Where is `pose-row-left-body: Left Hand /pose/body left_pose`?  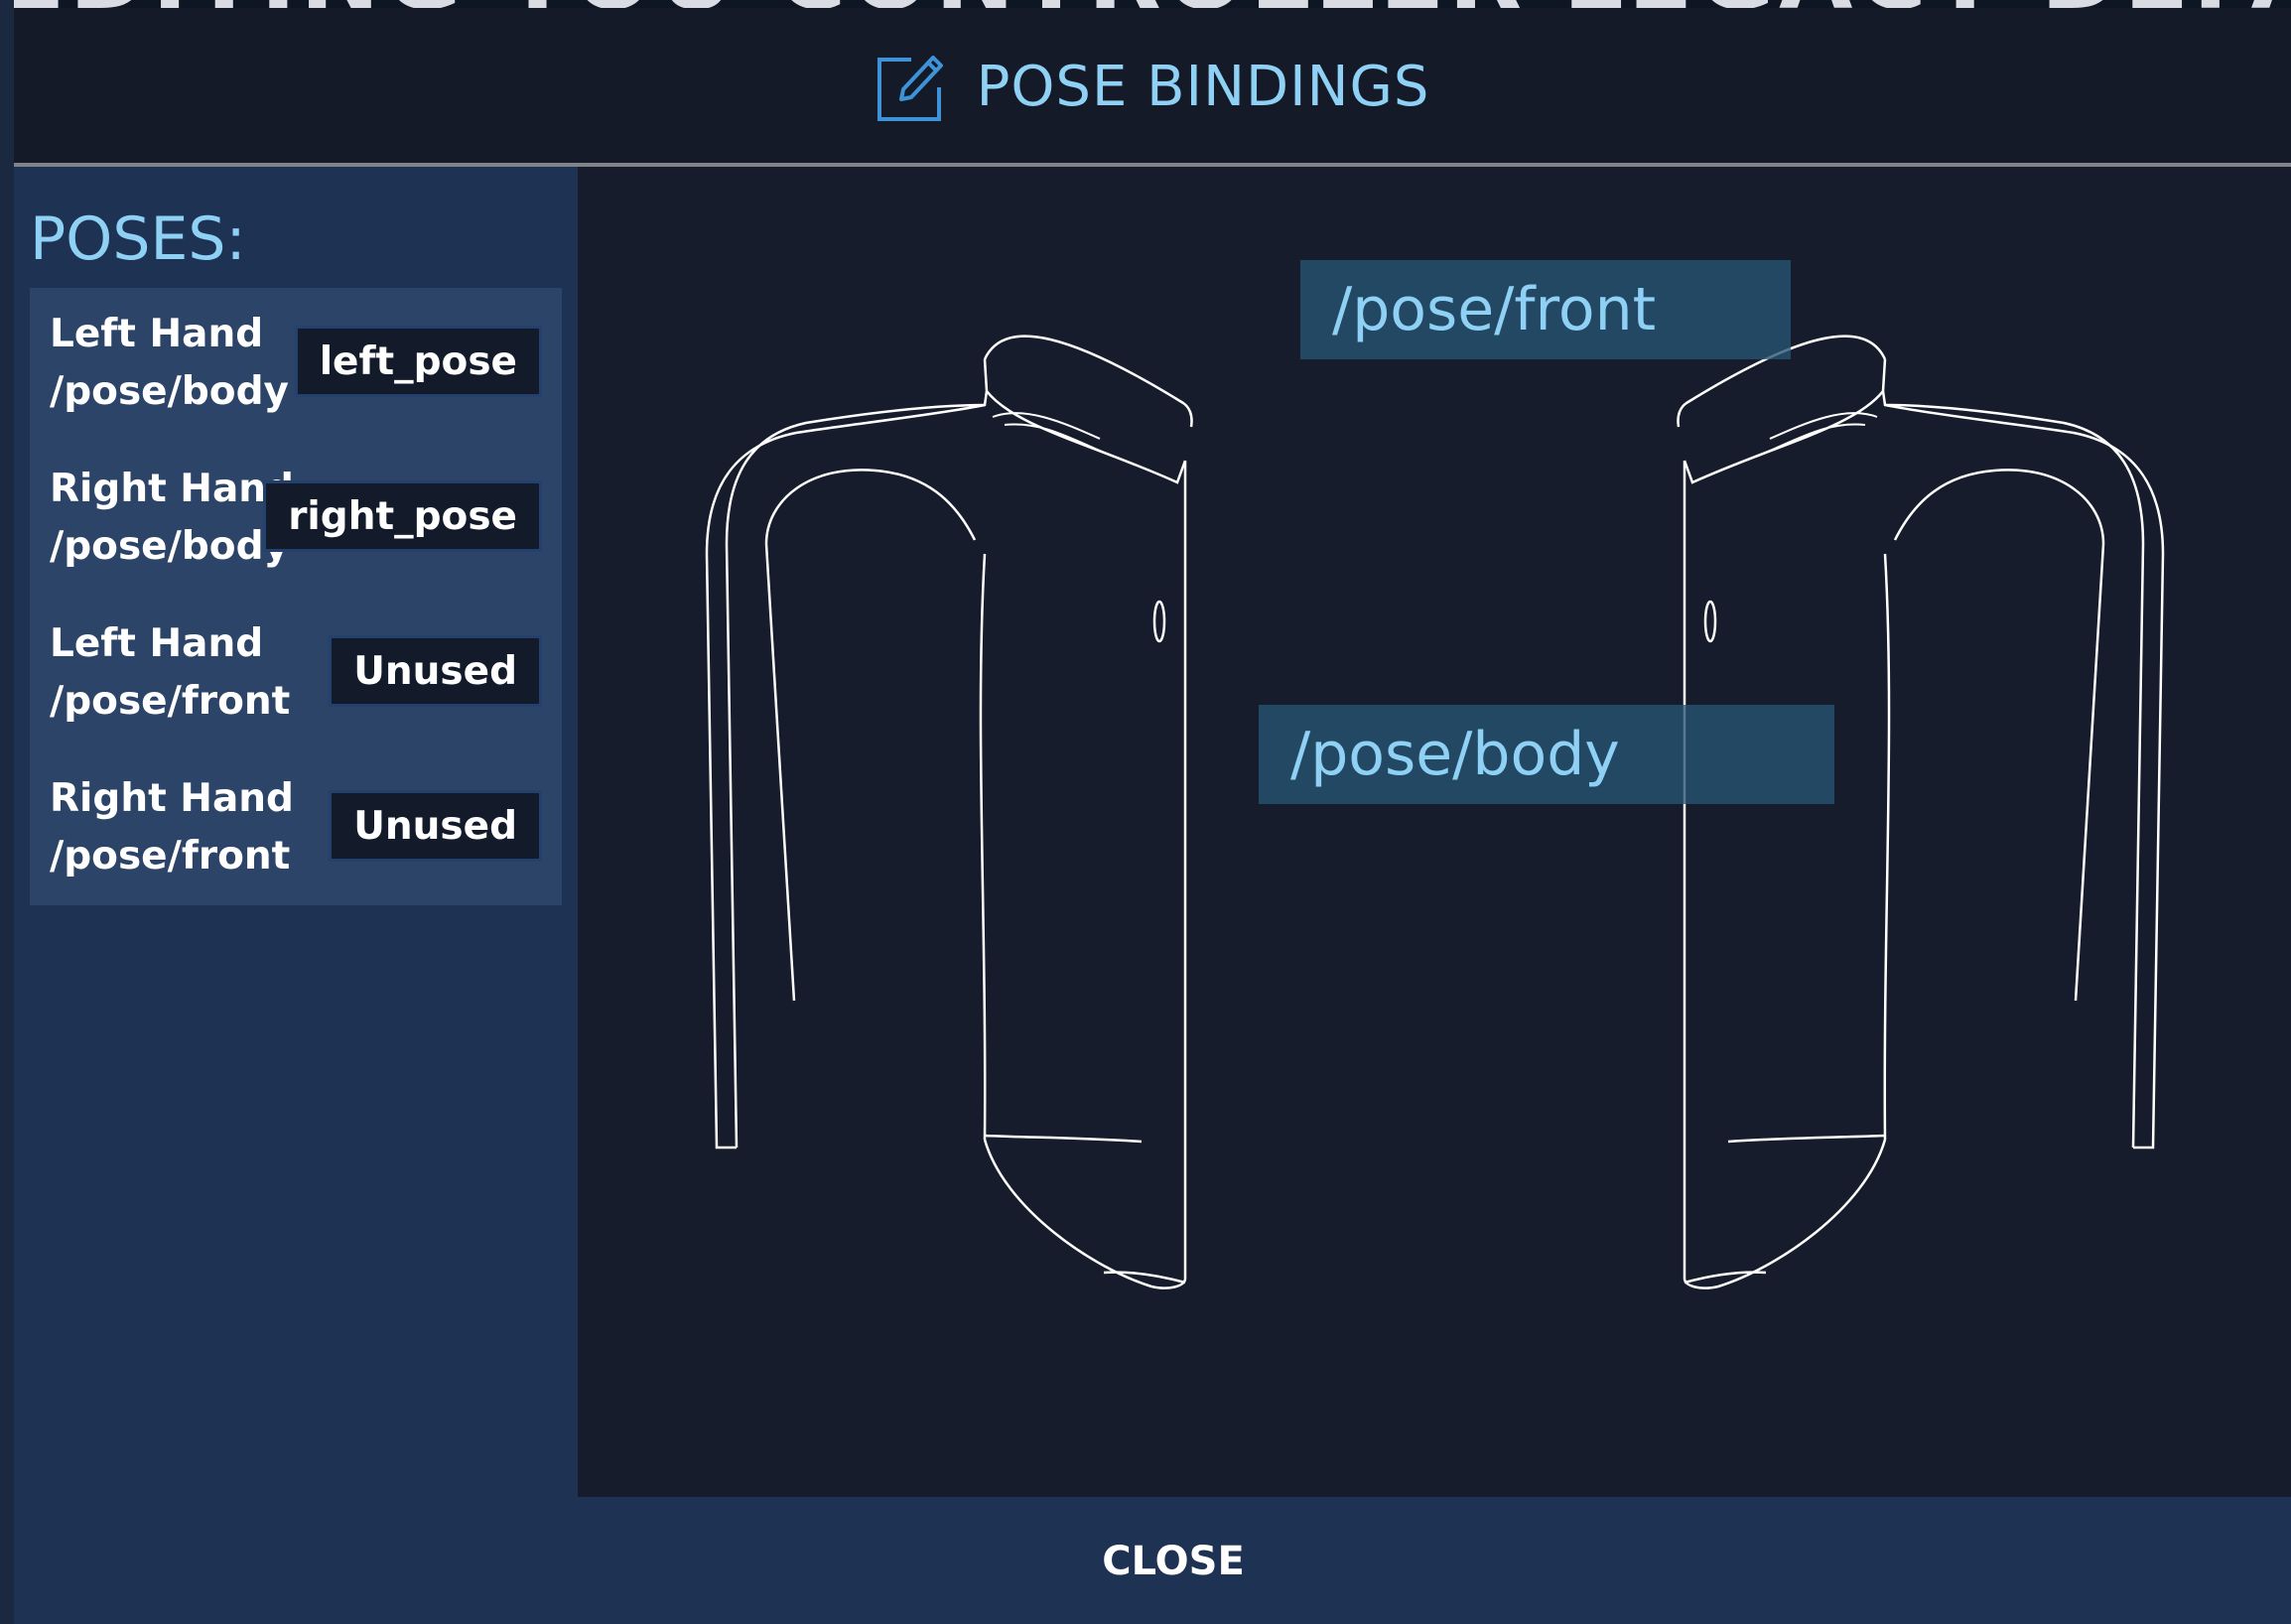
pose-row-left-body: Left Hand /pose/body left_pose is located at coordinates (296, 362).